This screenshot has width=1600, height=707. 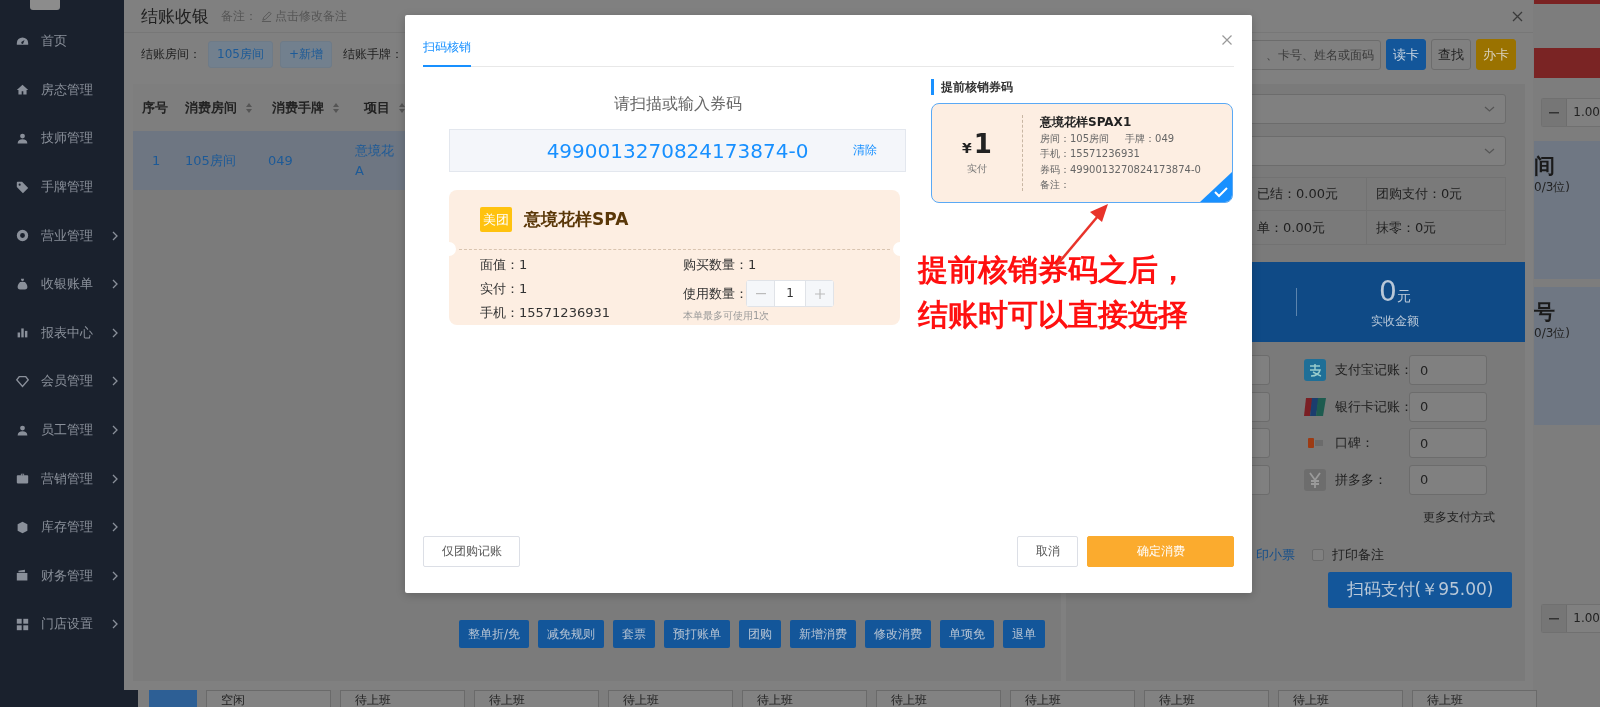 What do you see at coordinates (634, 634) in the screenshot?
I see `action-button: 套票` at bounding box center [634, 634].